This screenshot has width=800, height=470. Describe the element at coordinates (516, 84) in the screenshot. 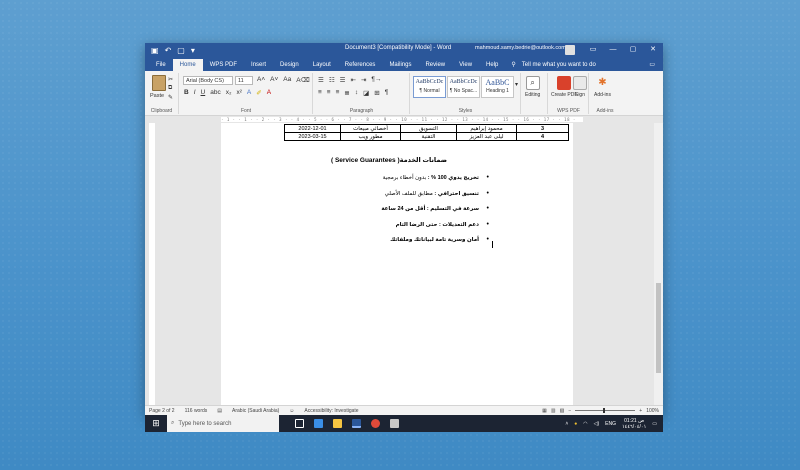

I see `styles-more-icon: ▾` at that location.